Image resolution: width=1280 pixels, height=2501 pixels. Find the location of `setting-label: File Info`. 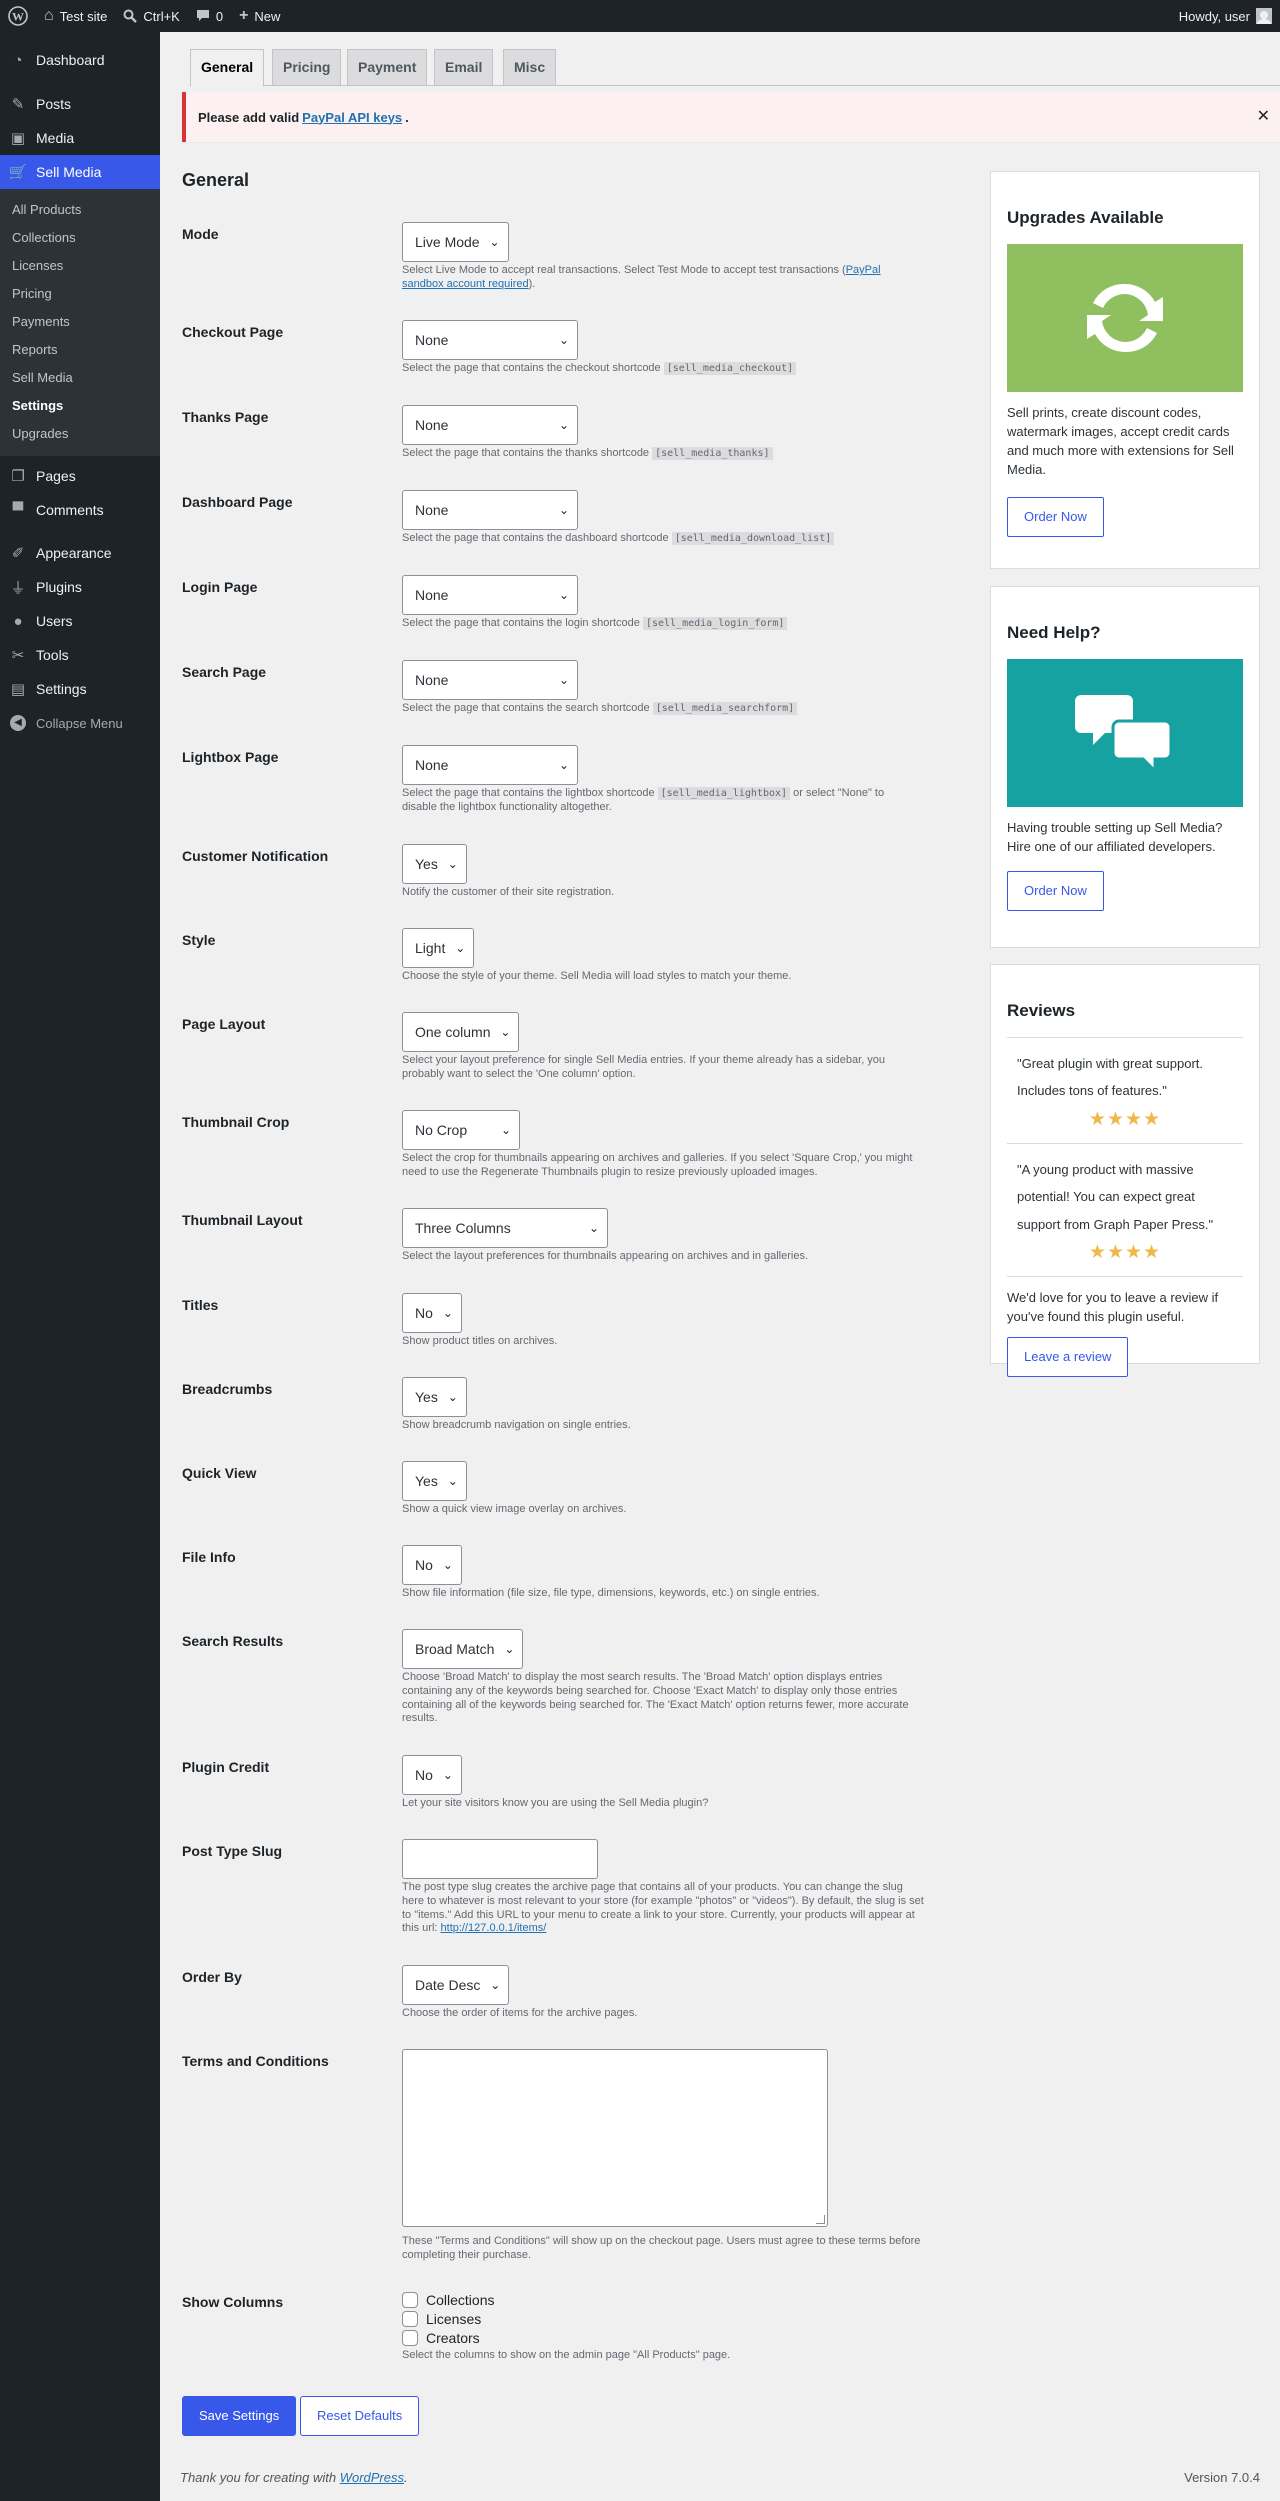

setting-label: File Info is located at coordinates (209, 1557).